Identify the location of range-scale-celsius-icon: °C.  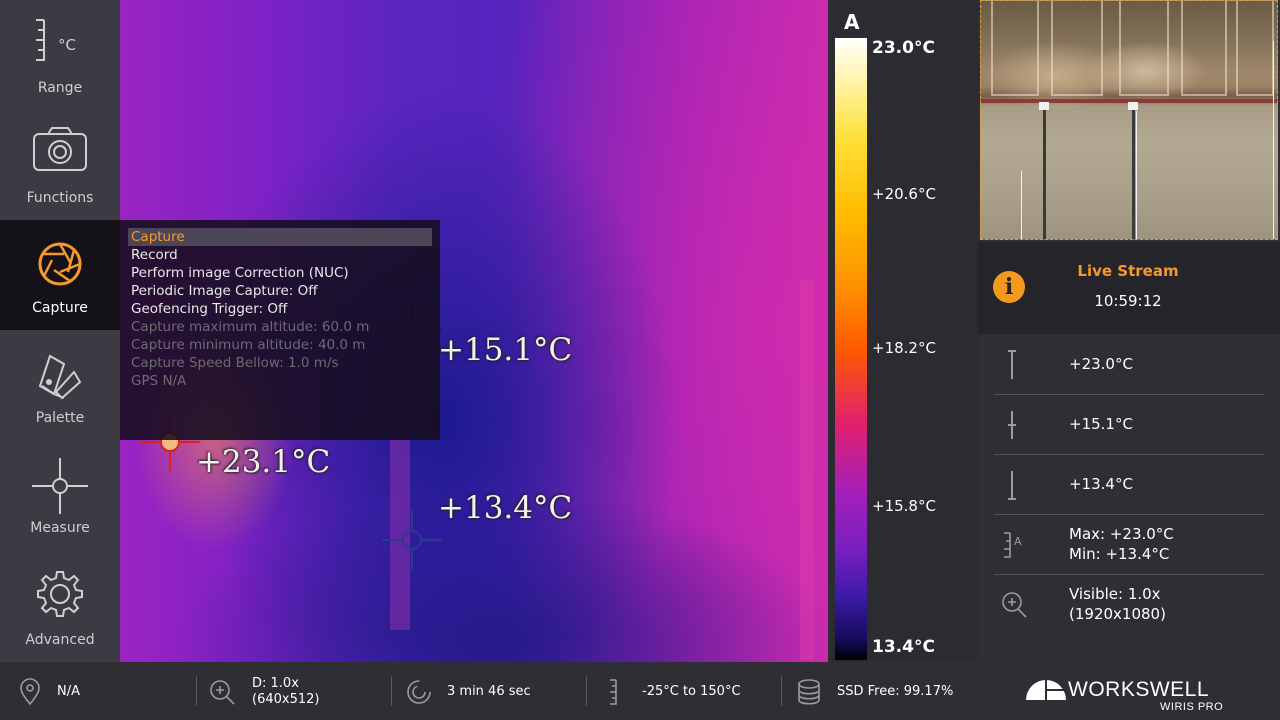
(60, 44).